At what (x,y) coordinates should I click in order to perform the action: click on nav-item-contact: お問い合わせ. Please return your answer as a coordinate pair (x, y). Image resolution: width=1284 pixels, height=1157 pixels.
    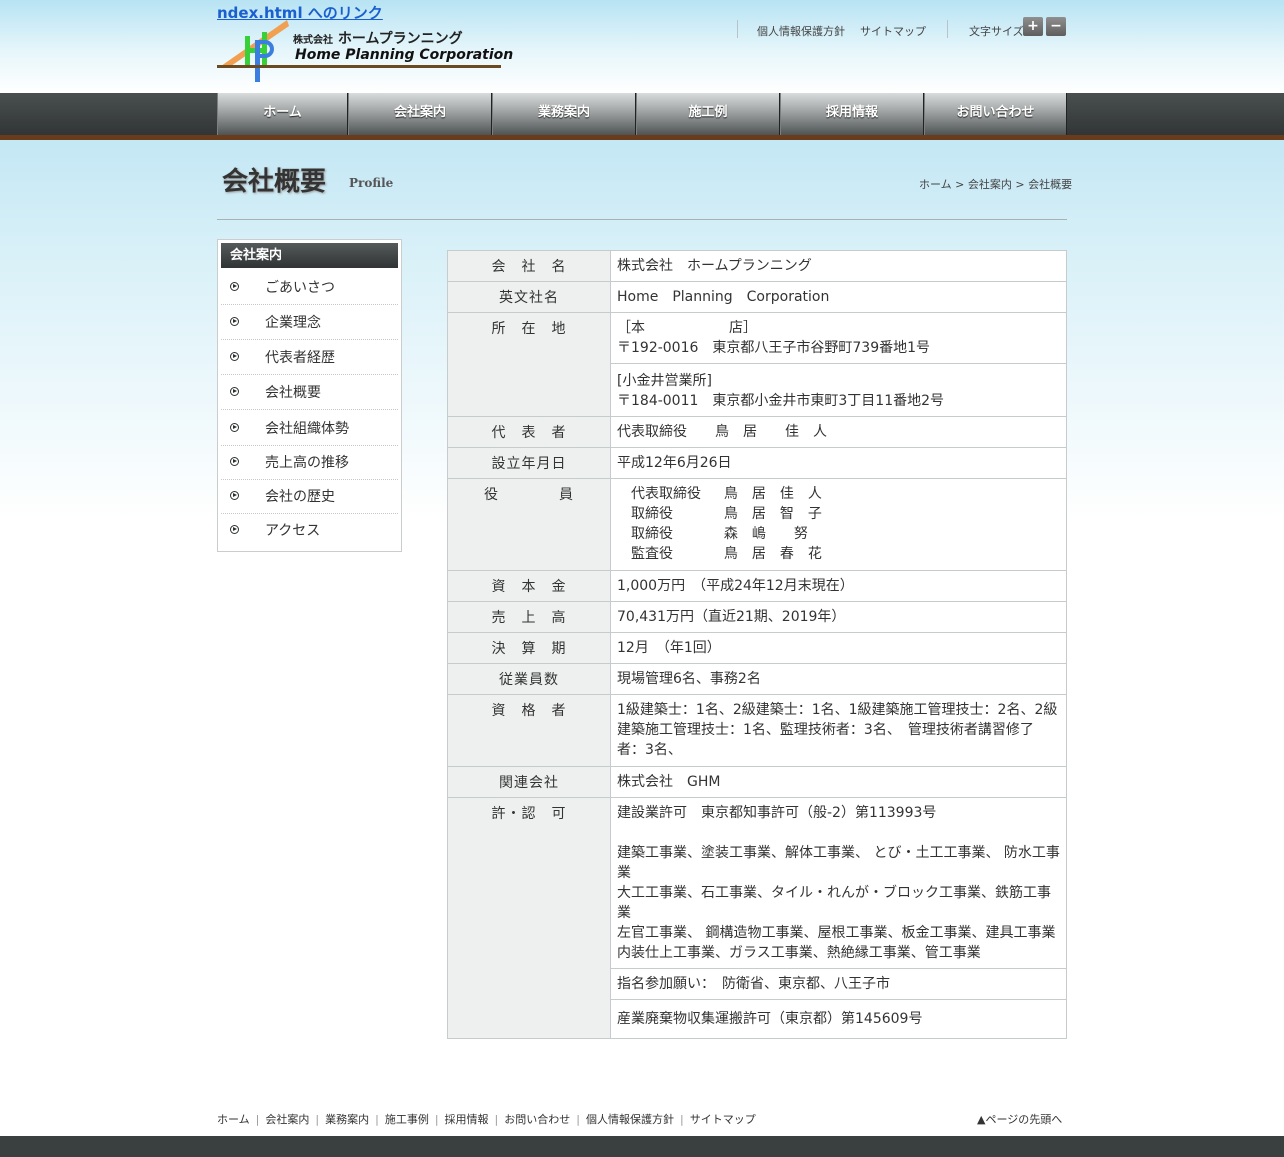
    Looking at the image, I should click on (995, 114).